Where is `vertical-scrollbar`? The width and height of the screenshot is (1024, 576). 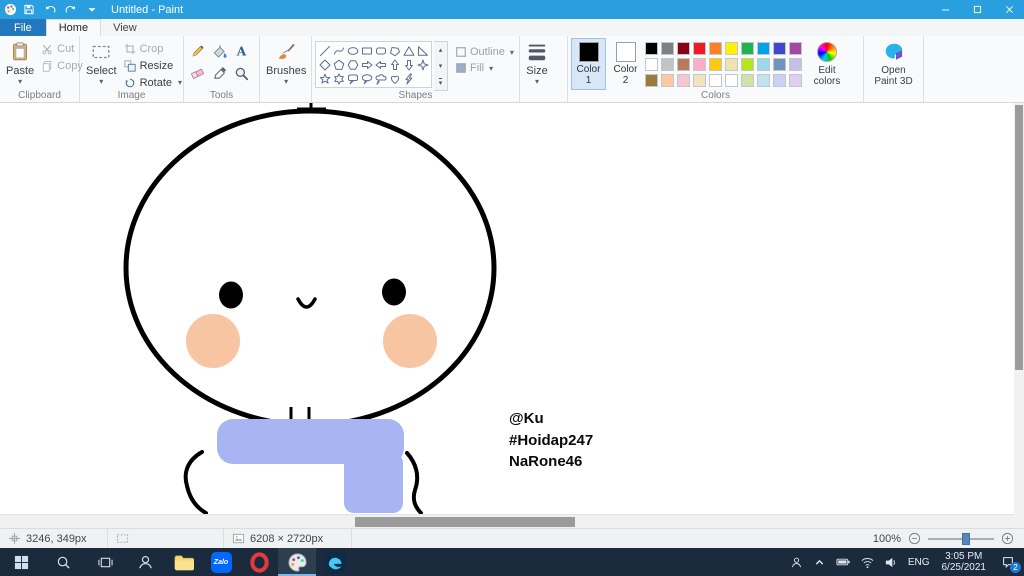 vertical-scrollbar is located at coordinates (1019, 308).